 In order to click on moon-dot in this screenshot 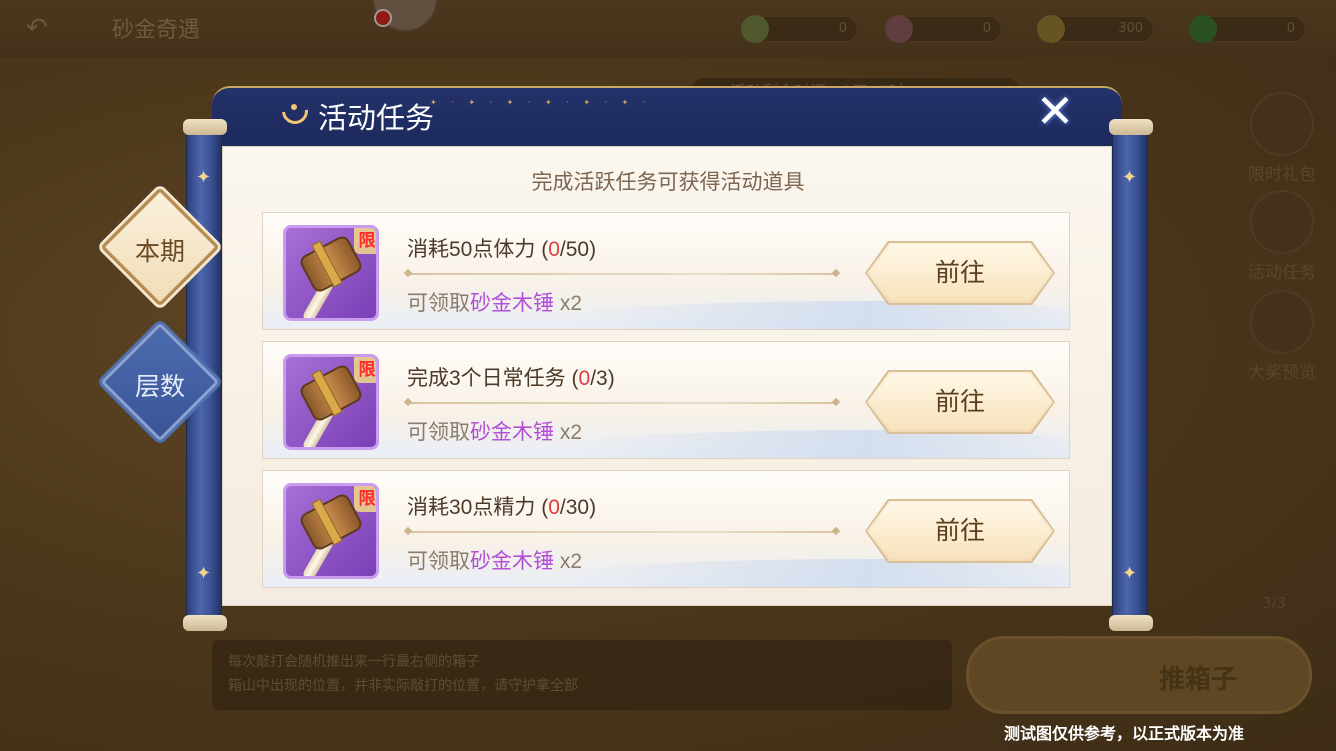, I will do `click(294, 107)`.